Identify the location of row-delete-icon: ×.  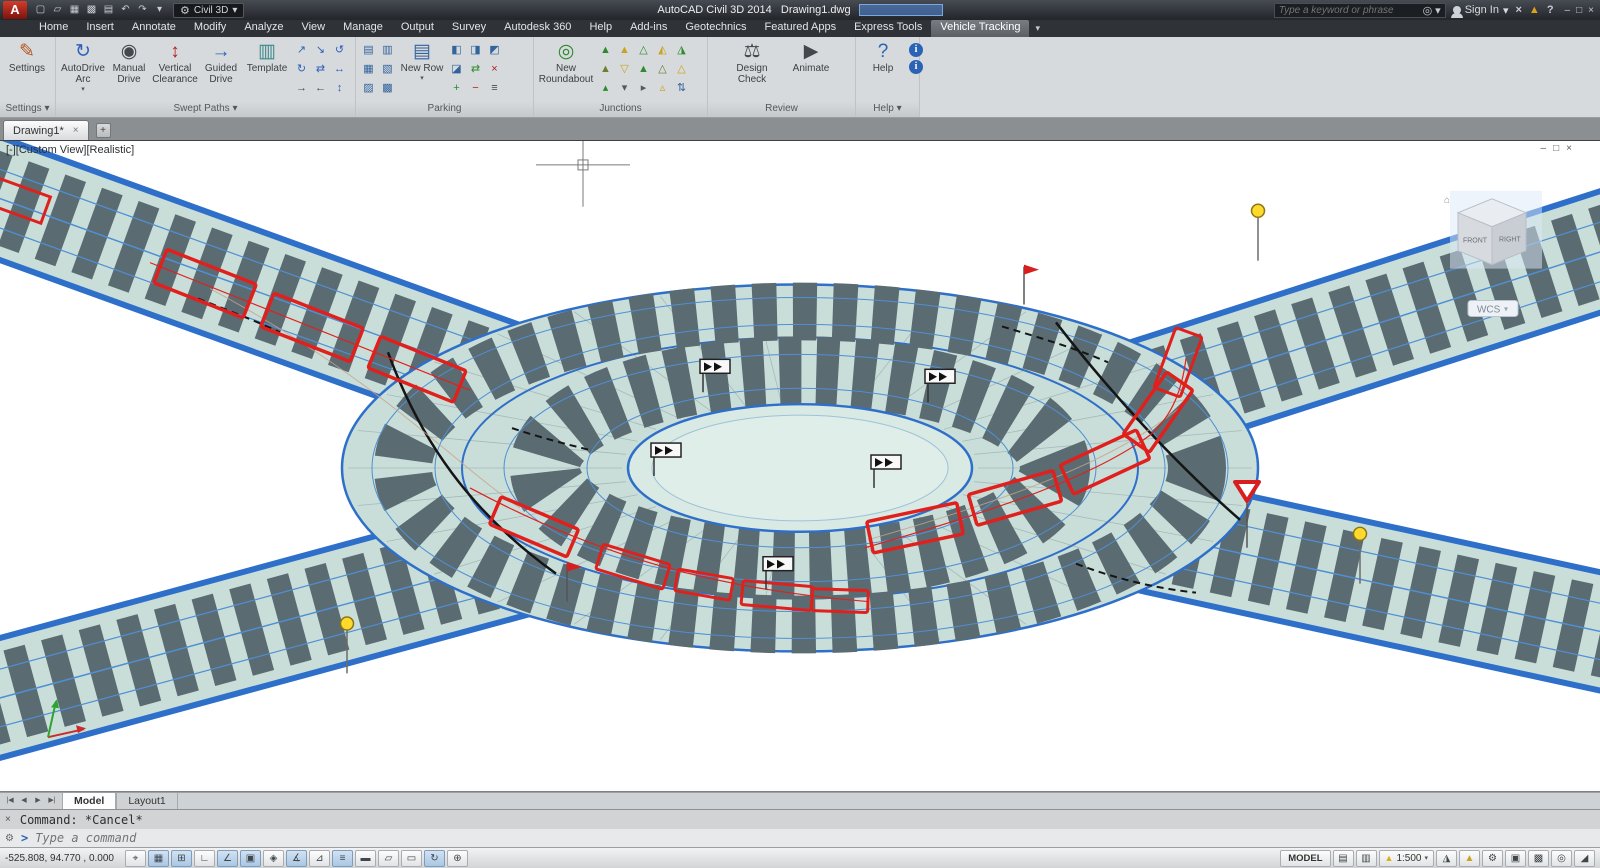
(494, 69).